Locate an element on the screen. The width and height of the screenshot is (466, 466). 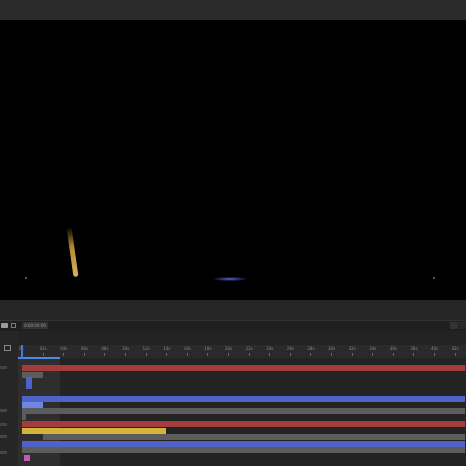
lock-icon is located at coordinates (13, 325).